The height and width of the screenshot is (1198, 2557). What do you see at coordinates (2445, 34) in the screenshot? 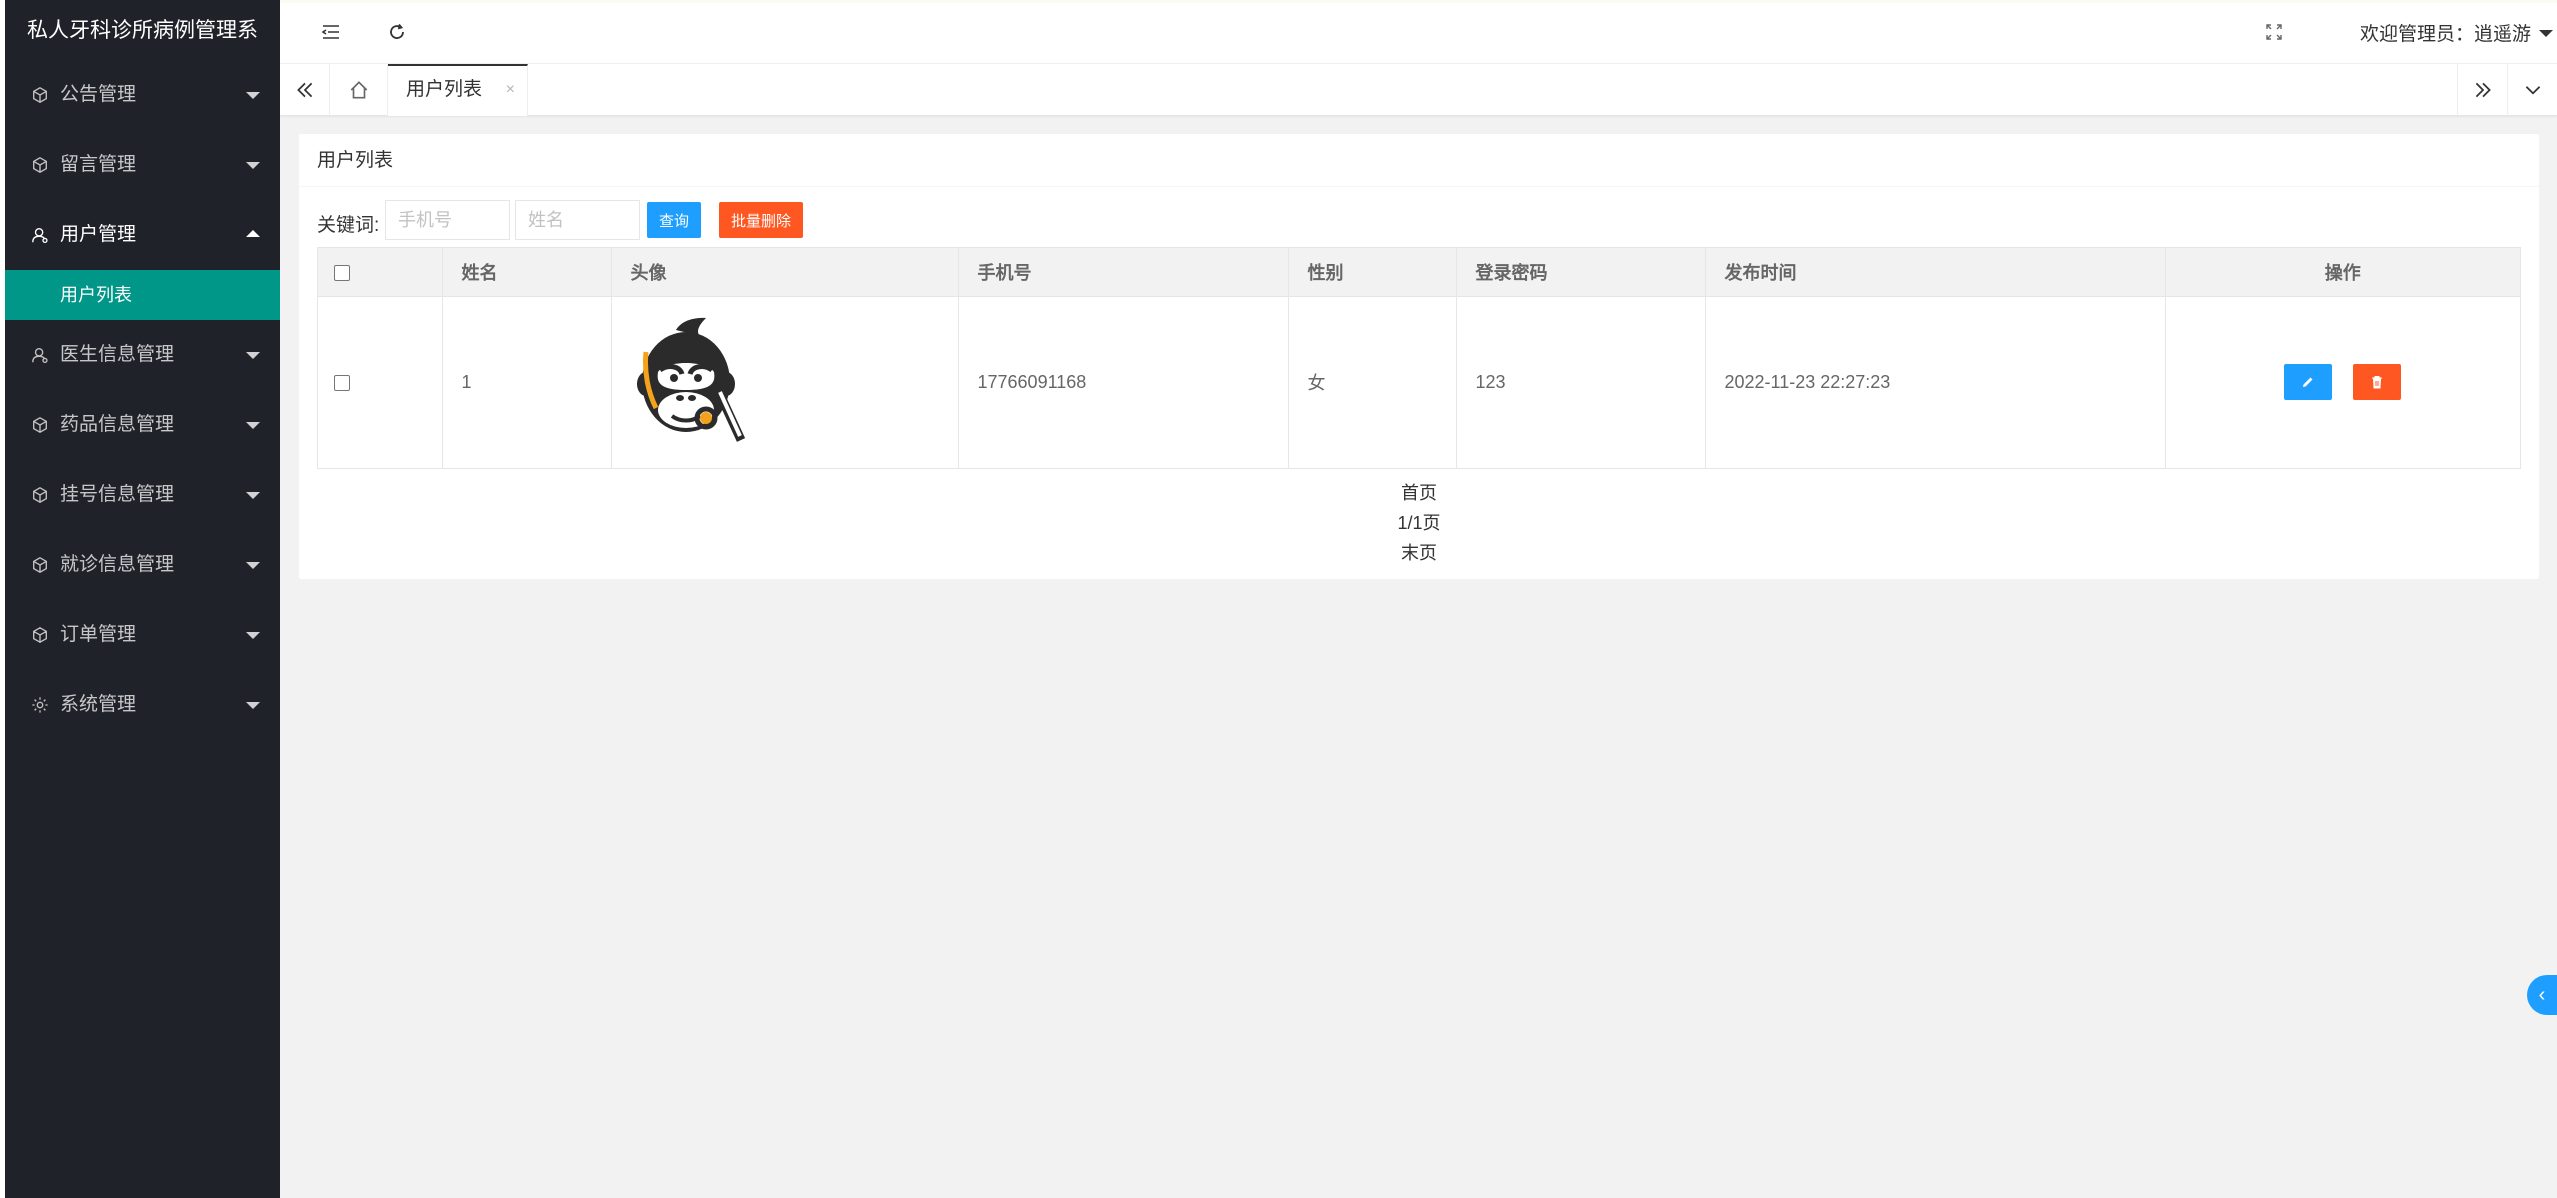
I see `admin-welcome-text: 欢迎管理员：逍遥游` at bounding box center [2445, 34].